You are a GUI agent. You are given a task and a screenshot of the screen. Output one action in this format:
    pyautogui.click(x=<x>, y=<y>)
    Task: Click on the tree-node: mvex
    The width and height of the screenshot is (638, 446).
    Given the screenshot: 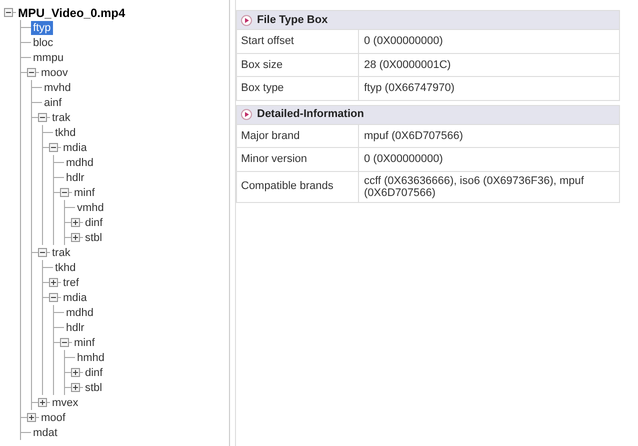 What is the action you would take?
    pyautogui.click(x=65, y=403)
    